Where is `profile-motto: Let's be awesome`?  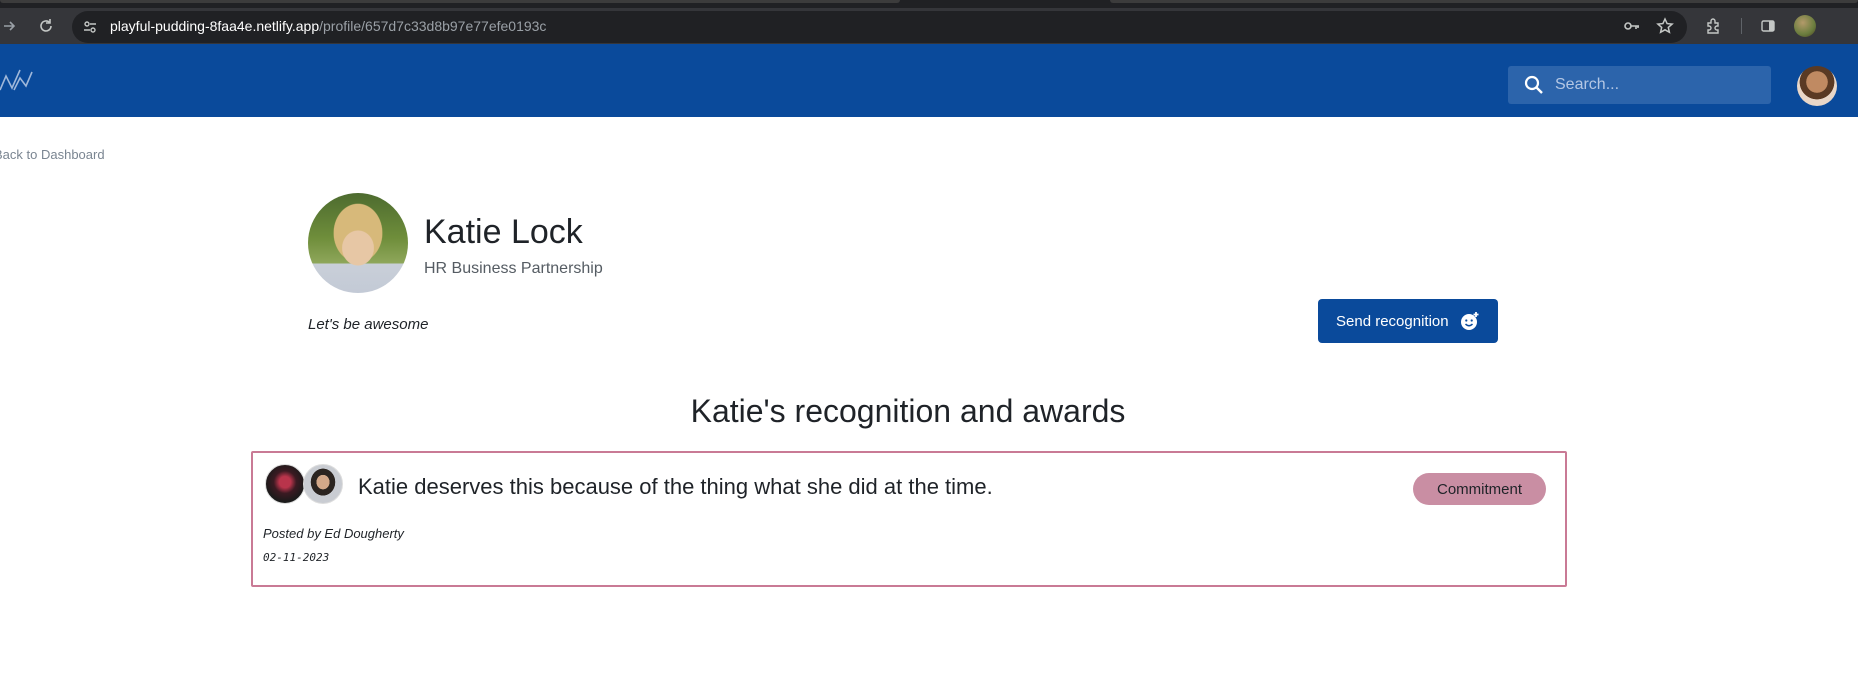
profile-motto: Let's be awesome is located at coordinates (368, 324).